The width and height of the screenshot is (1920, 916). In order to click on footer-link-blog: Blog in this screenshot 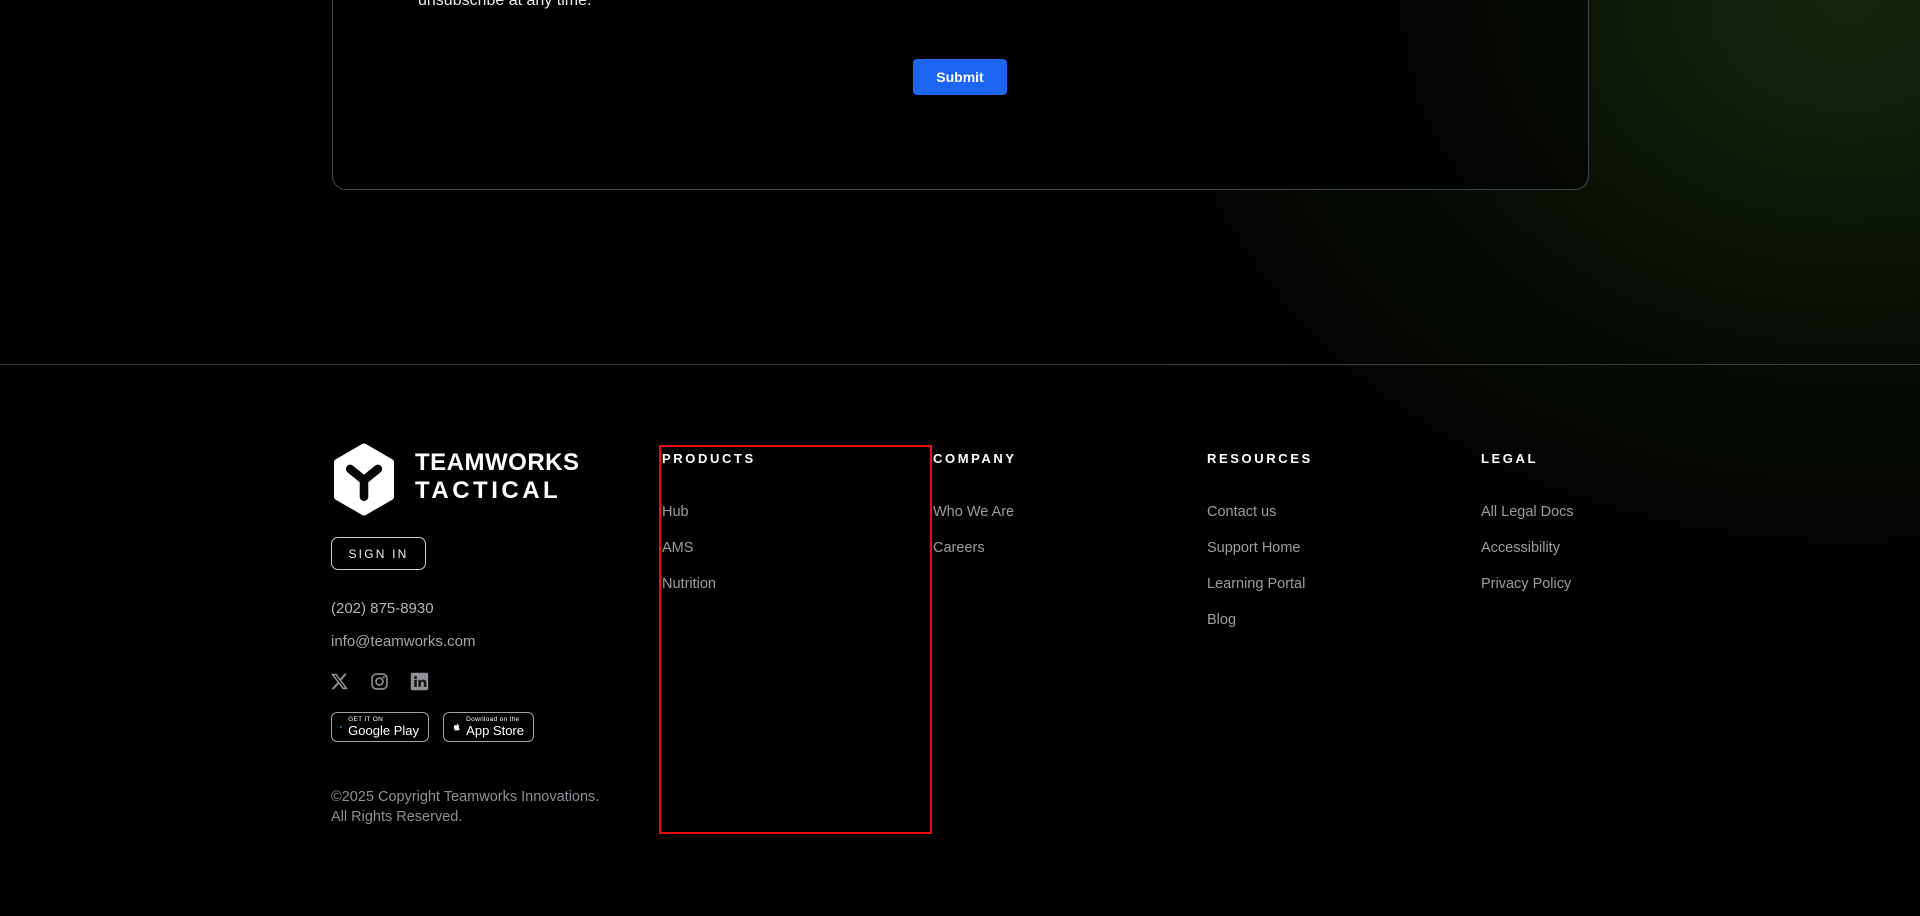, I will do `click(1260, 620)`.